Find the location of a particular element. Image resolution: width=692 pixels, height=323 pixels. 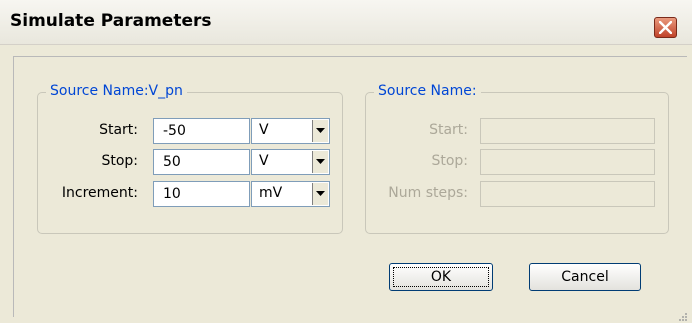

close-button is located at coordinates (665, 27).